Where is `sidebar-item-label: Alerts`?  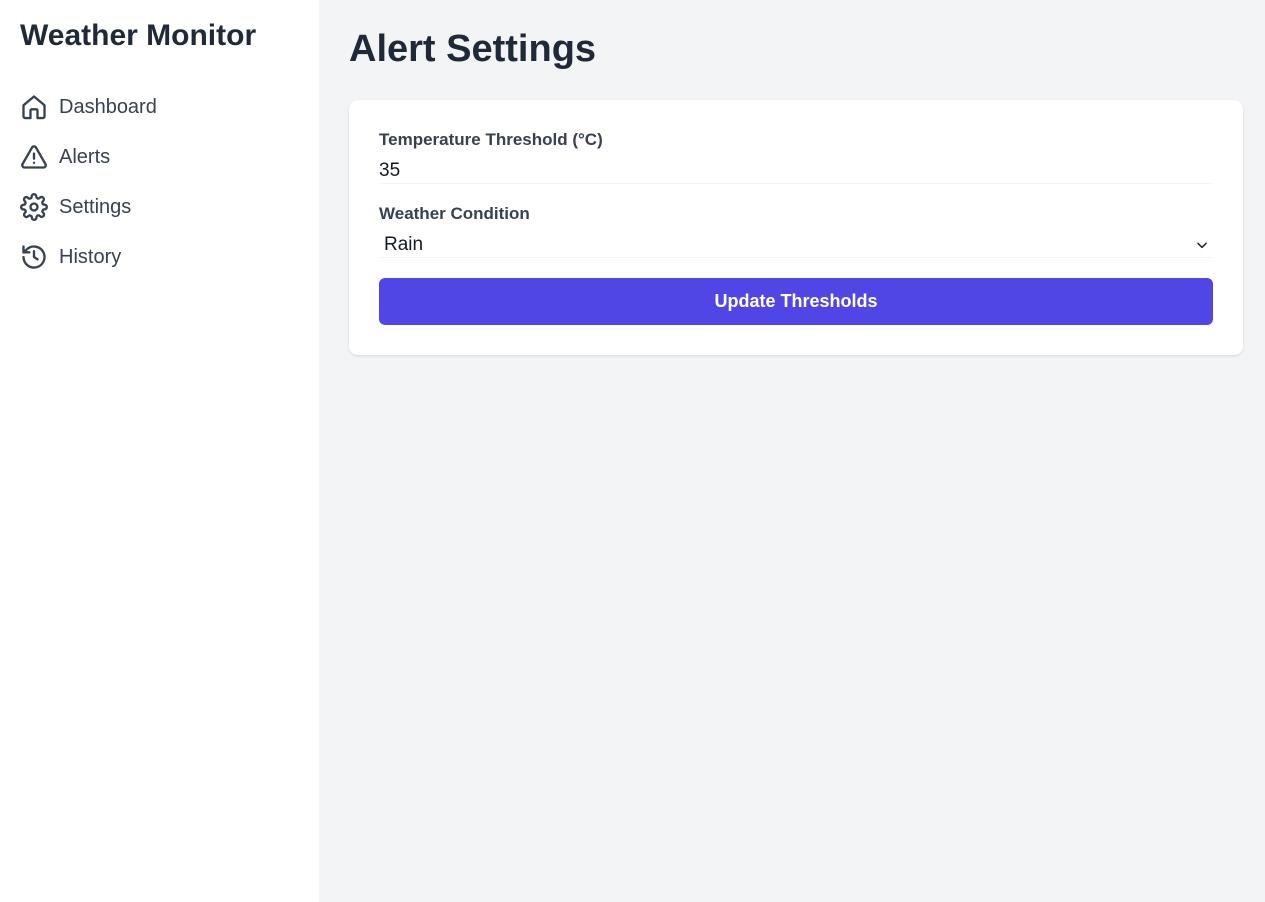 sidebar-item-label: Alerts is located at coordinates (85, 156).